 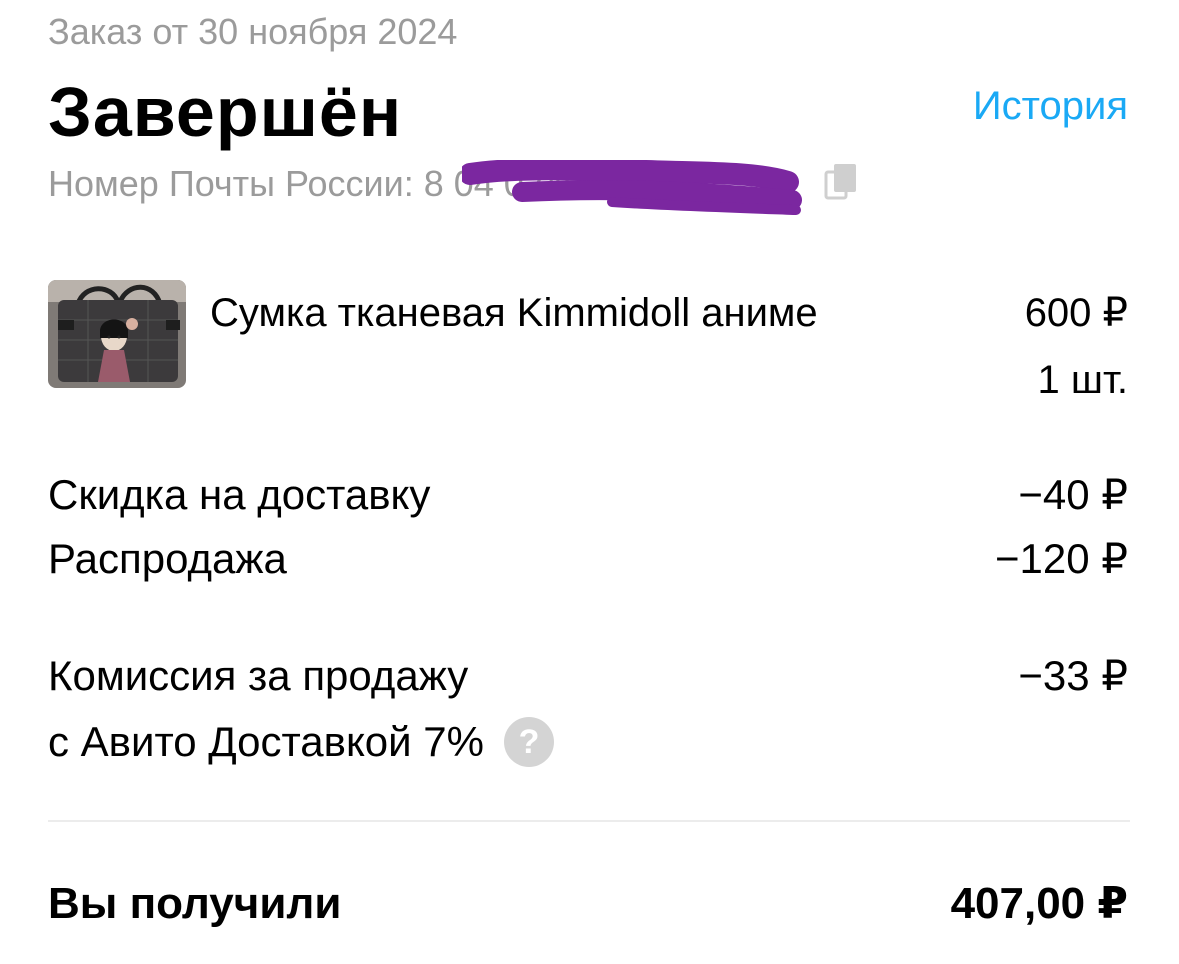 I want to click on tracking-row: Номер Почты России: 8 04 02407, so click(x=326, y=184).